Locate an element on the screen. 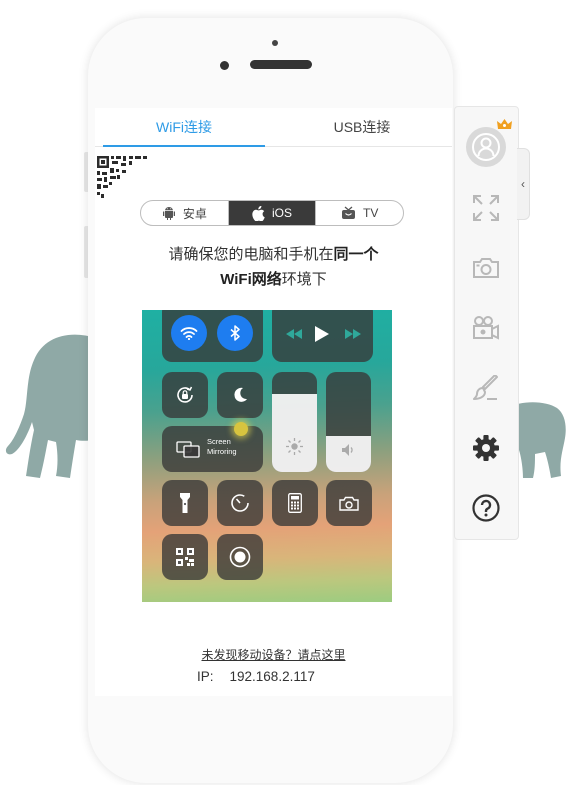 This screenshot has width=567, height=785. fast-forward-icon is located at coordinates (353, 334).